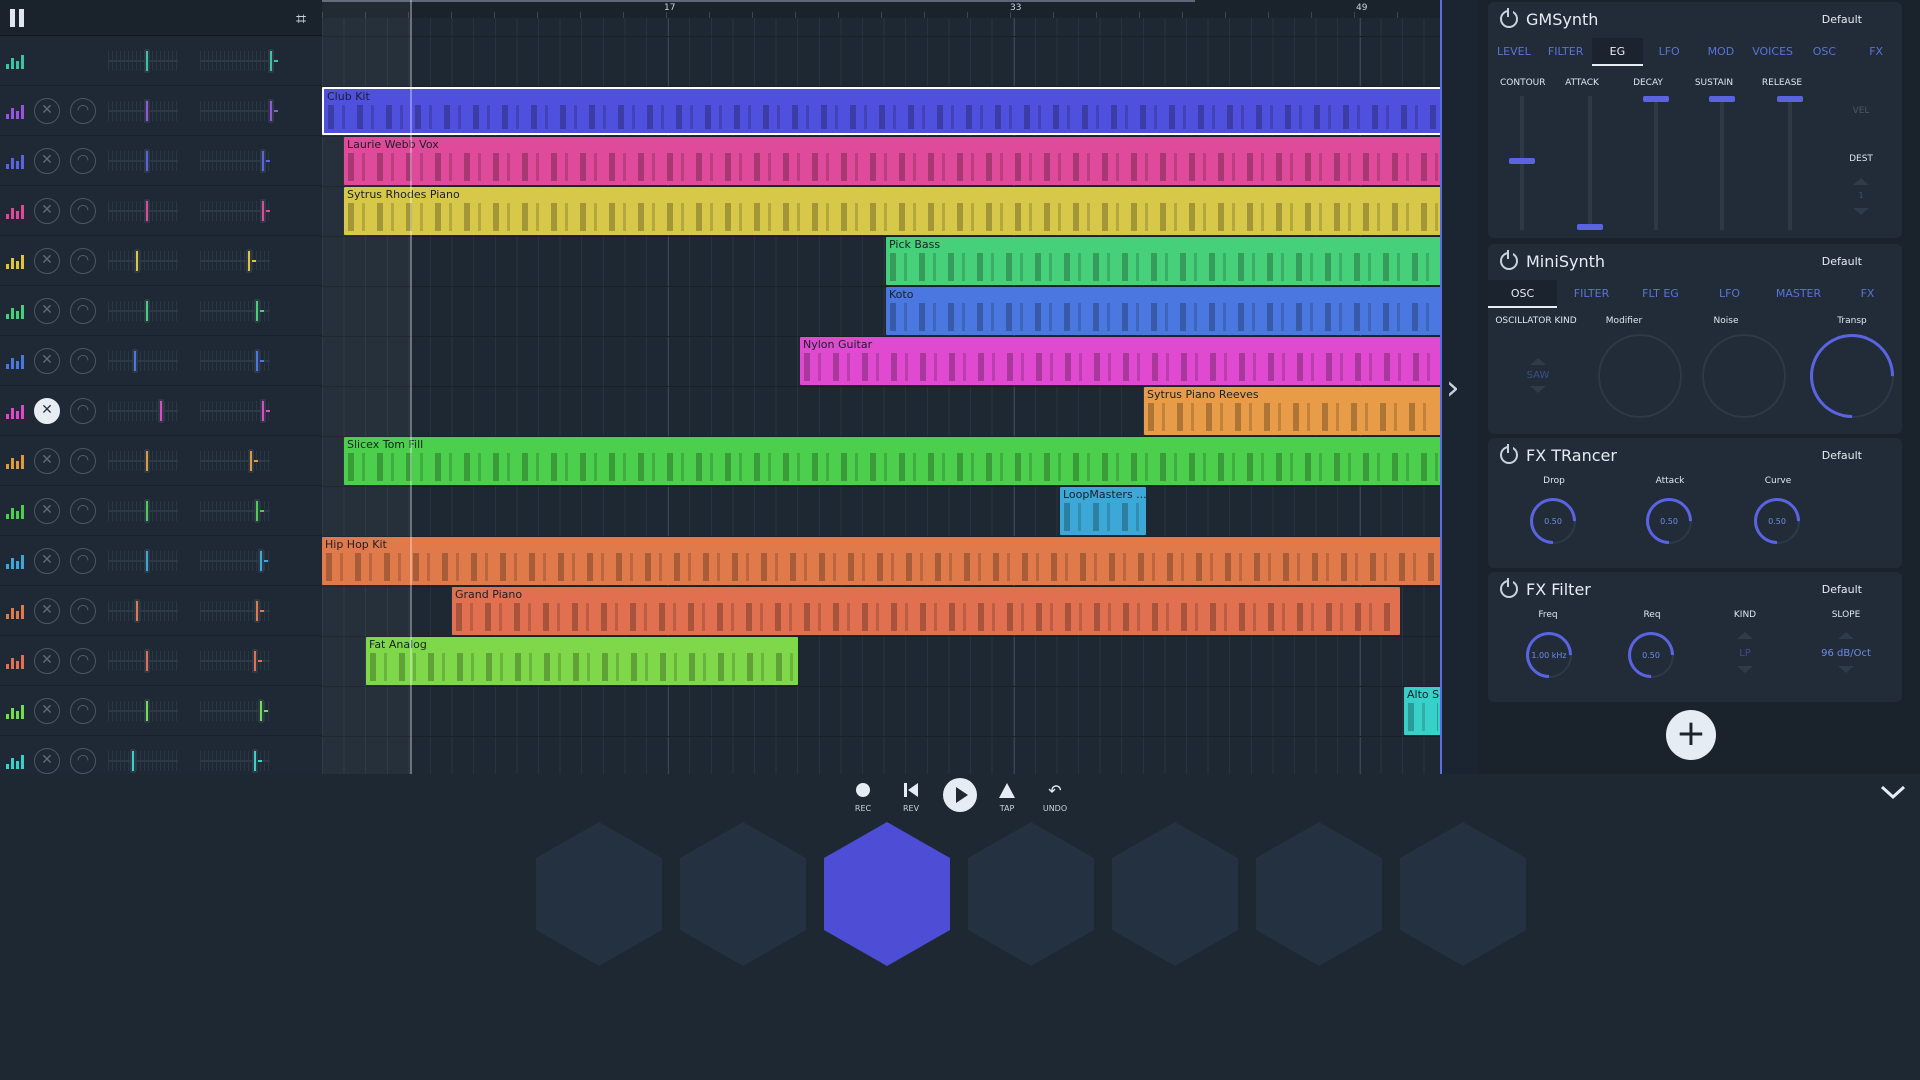 The height and width of the screenshot is (1080, 1920). What do you see at coordinates (1798, 294) in the screenshot?
I see `tab-master: MASTER` at bounding box center [1798, 294].